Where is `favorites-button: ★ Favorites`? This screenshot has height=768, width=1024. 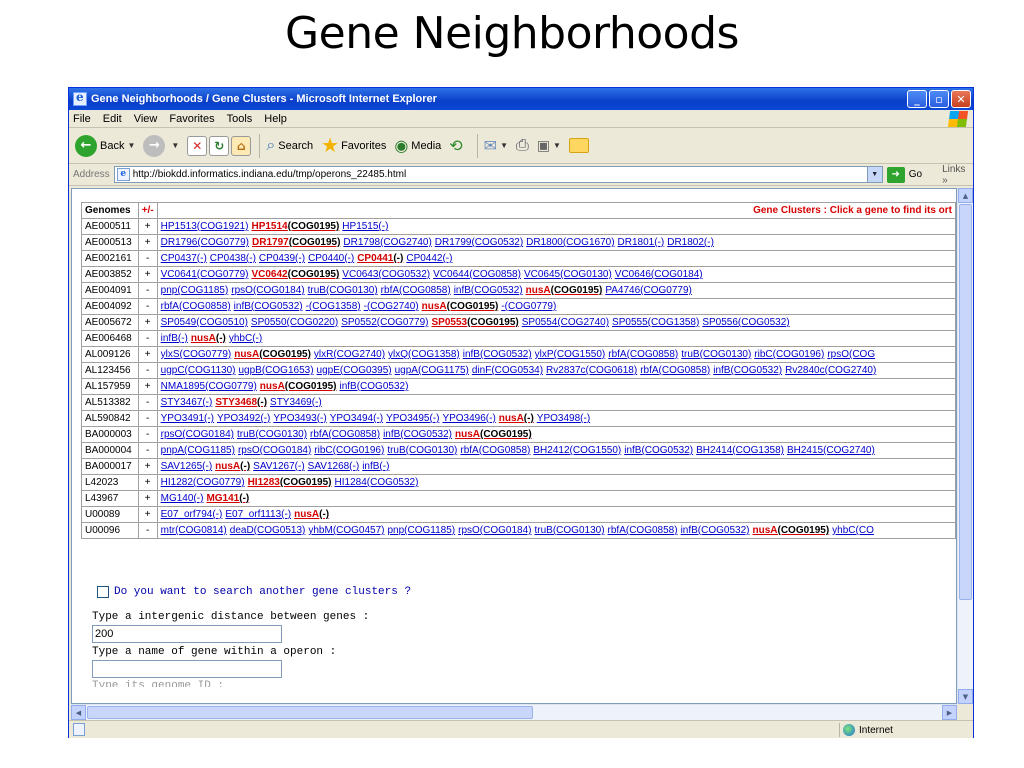
favorites-button: ★ Favorites is located at coordinates (353, 145).